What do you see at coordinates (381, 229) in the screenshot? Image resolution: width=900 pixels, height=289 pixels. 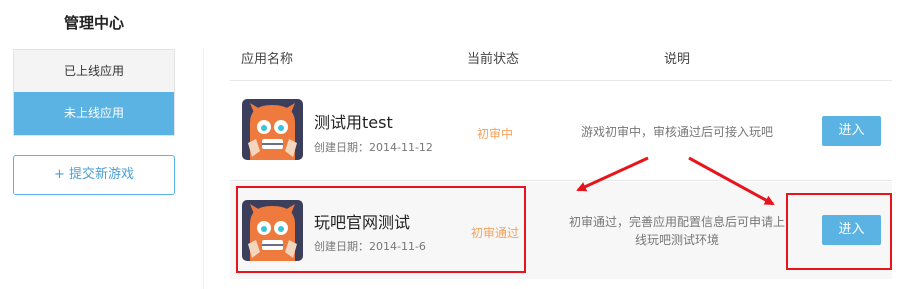 I see `annotation-box-app` at bounding box center [381, 229].